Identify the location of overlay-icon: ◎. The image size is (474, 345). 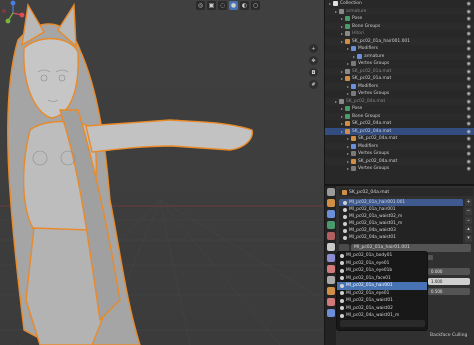
(200, 5).